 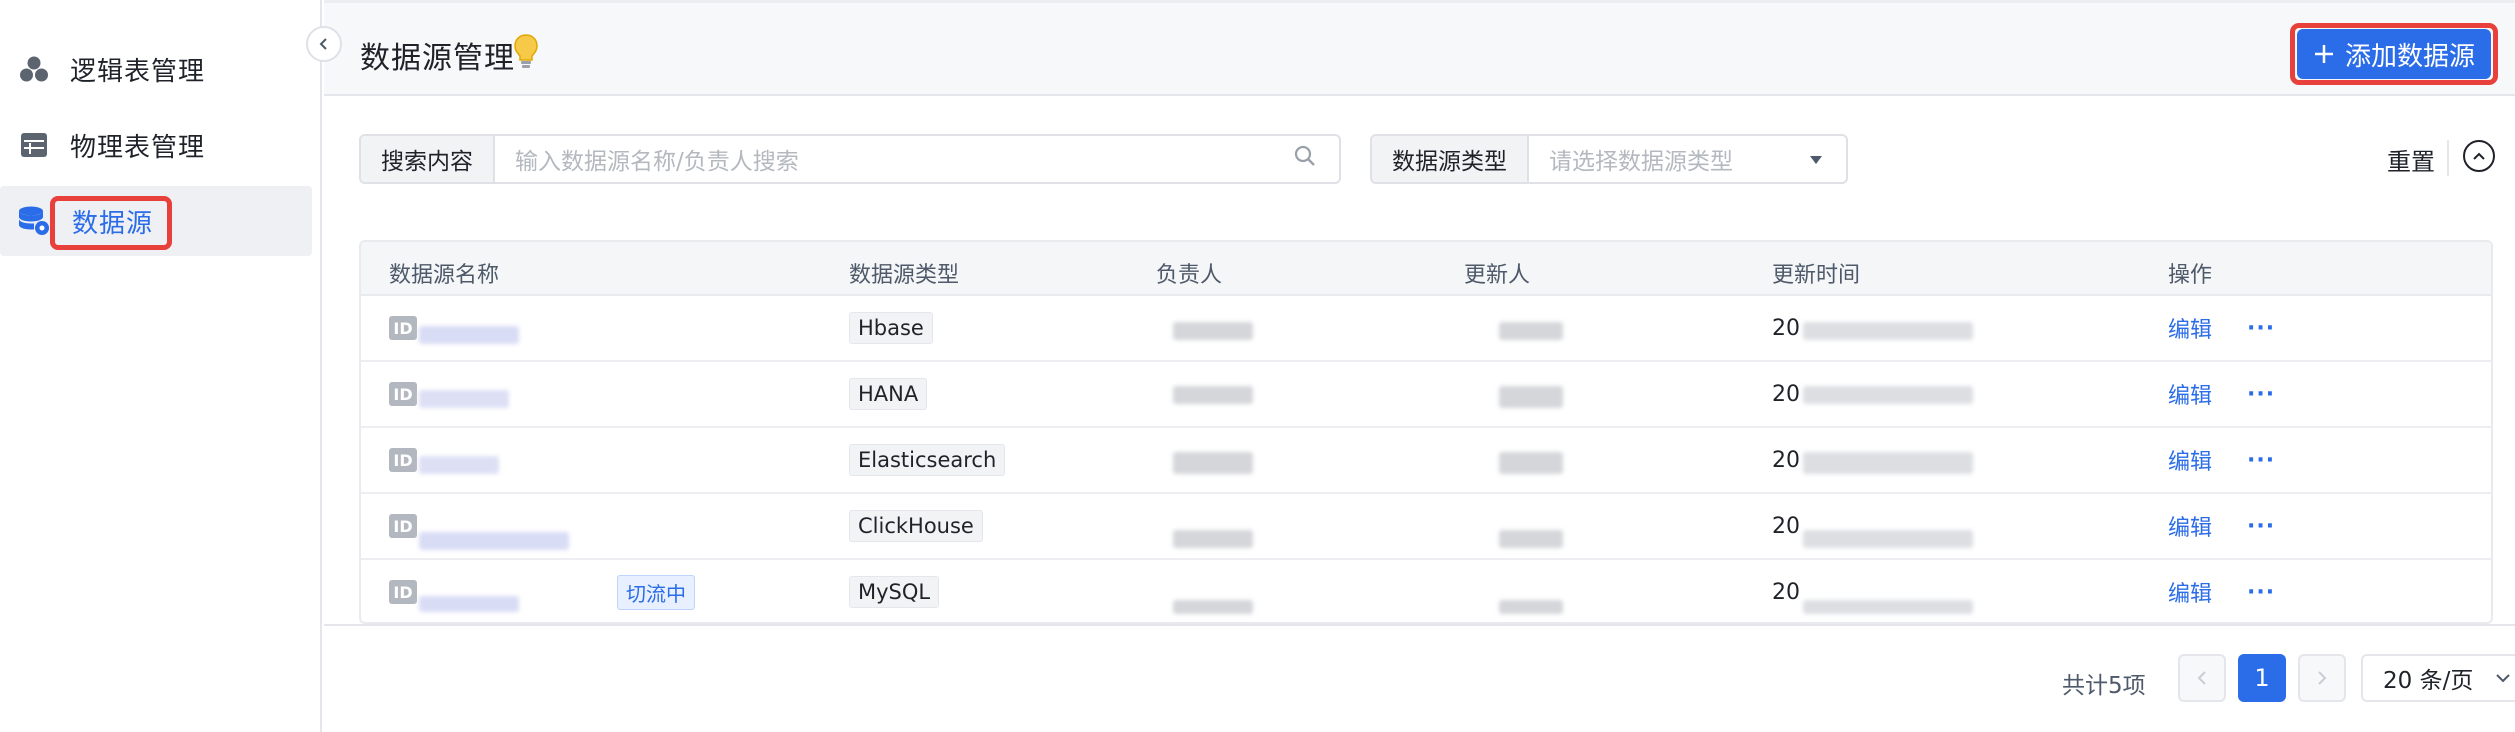 I want to click on column-header-actions: 操作, so click(x=2190, y=275).